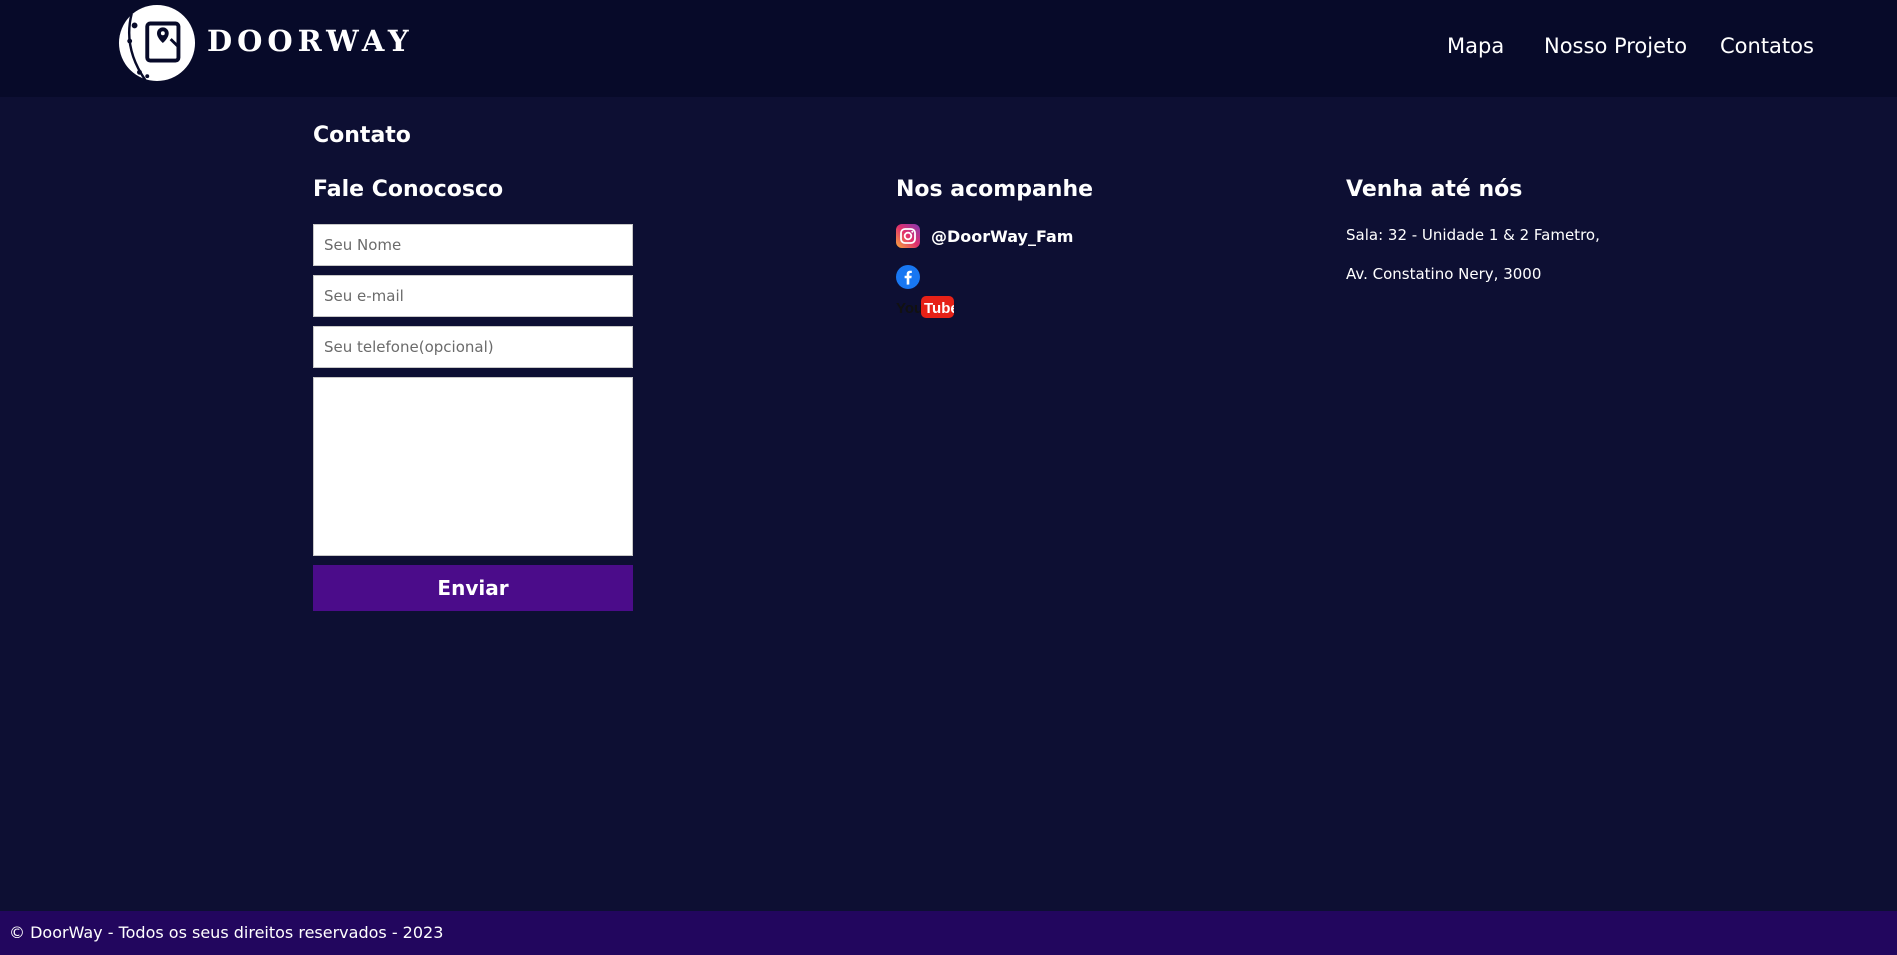  I want to click on location-title: Venha até nós, so click(1434, 189).